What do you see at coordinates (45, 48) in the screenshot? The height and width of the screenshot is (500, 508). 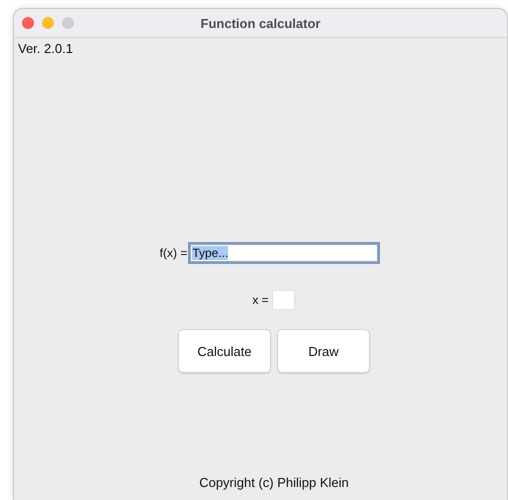 I see `version-label: Ver. 2.0.1` at bounding box center [45, 48].